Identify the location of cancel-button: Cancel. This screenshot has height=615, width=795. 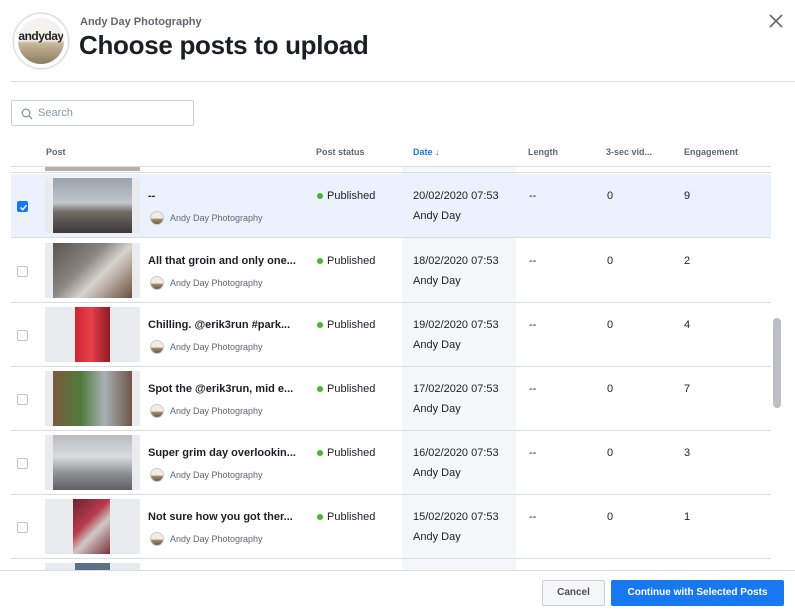
(573, 593).